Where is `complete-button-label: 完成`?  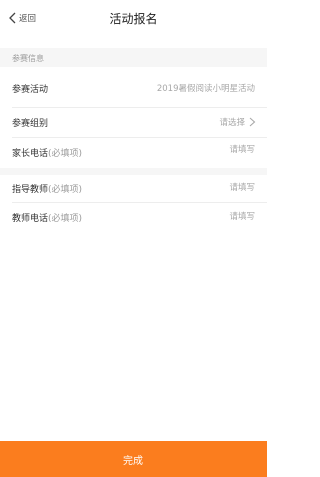 complete-button-label: 完成 is located at coordinates (133, 461).